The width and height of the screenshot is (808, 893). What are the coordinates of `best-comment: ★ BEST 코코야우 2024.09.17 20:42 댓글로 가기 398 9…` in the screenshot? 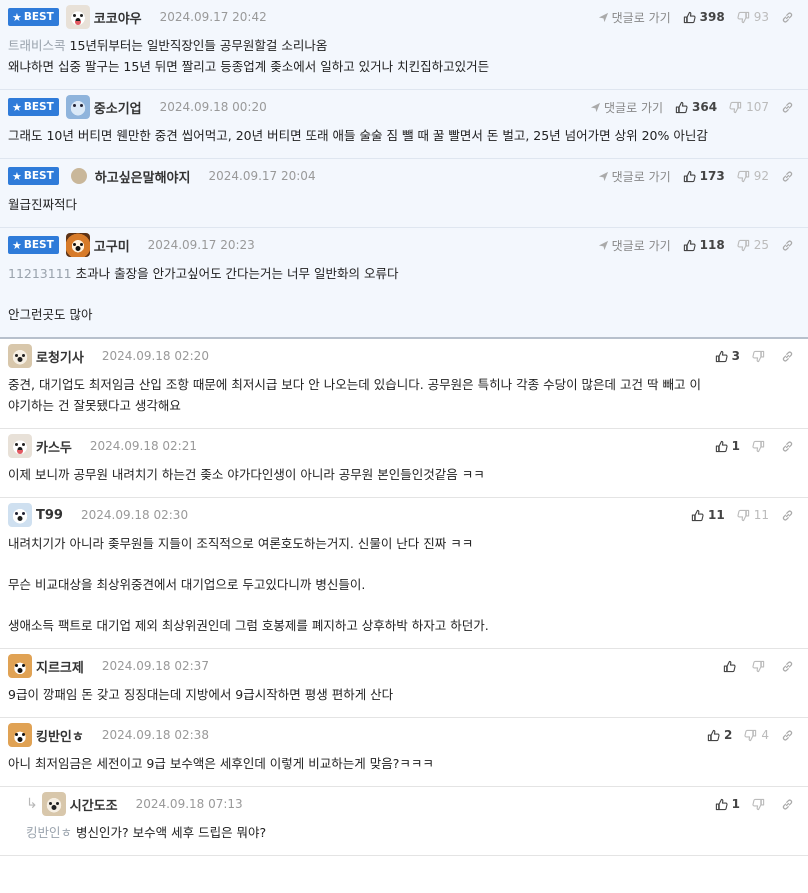 It's located at (404, 45).